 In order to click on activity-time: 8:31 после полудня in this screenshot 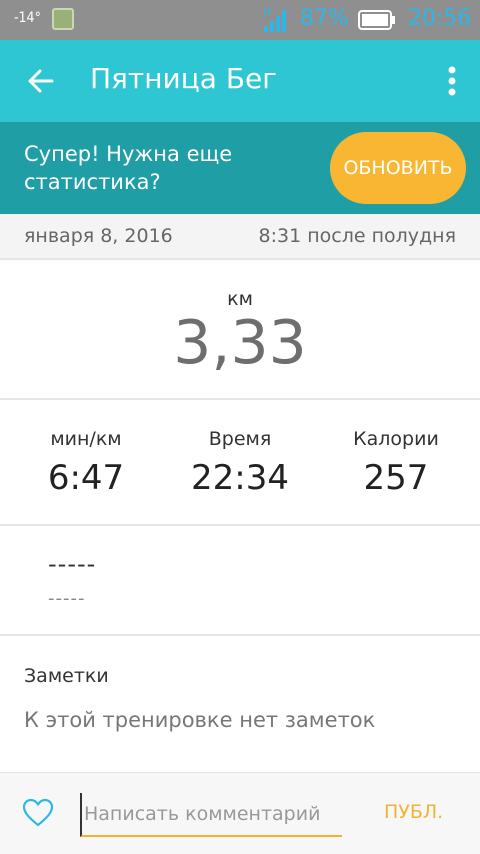, I will do `click(357, 236)`.